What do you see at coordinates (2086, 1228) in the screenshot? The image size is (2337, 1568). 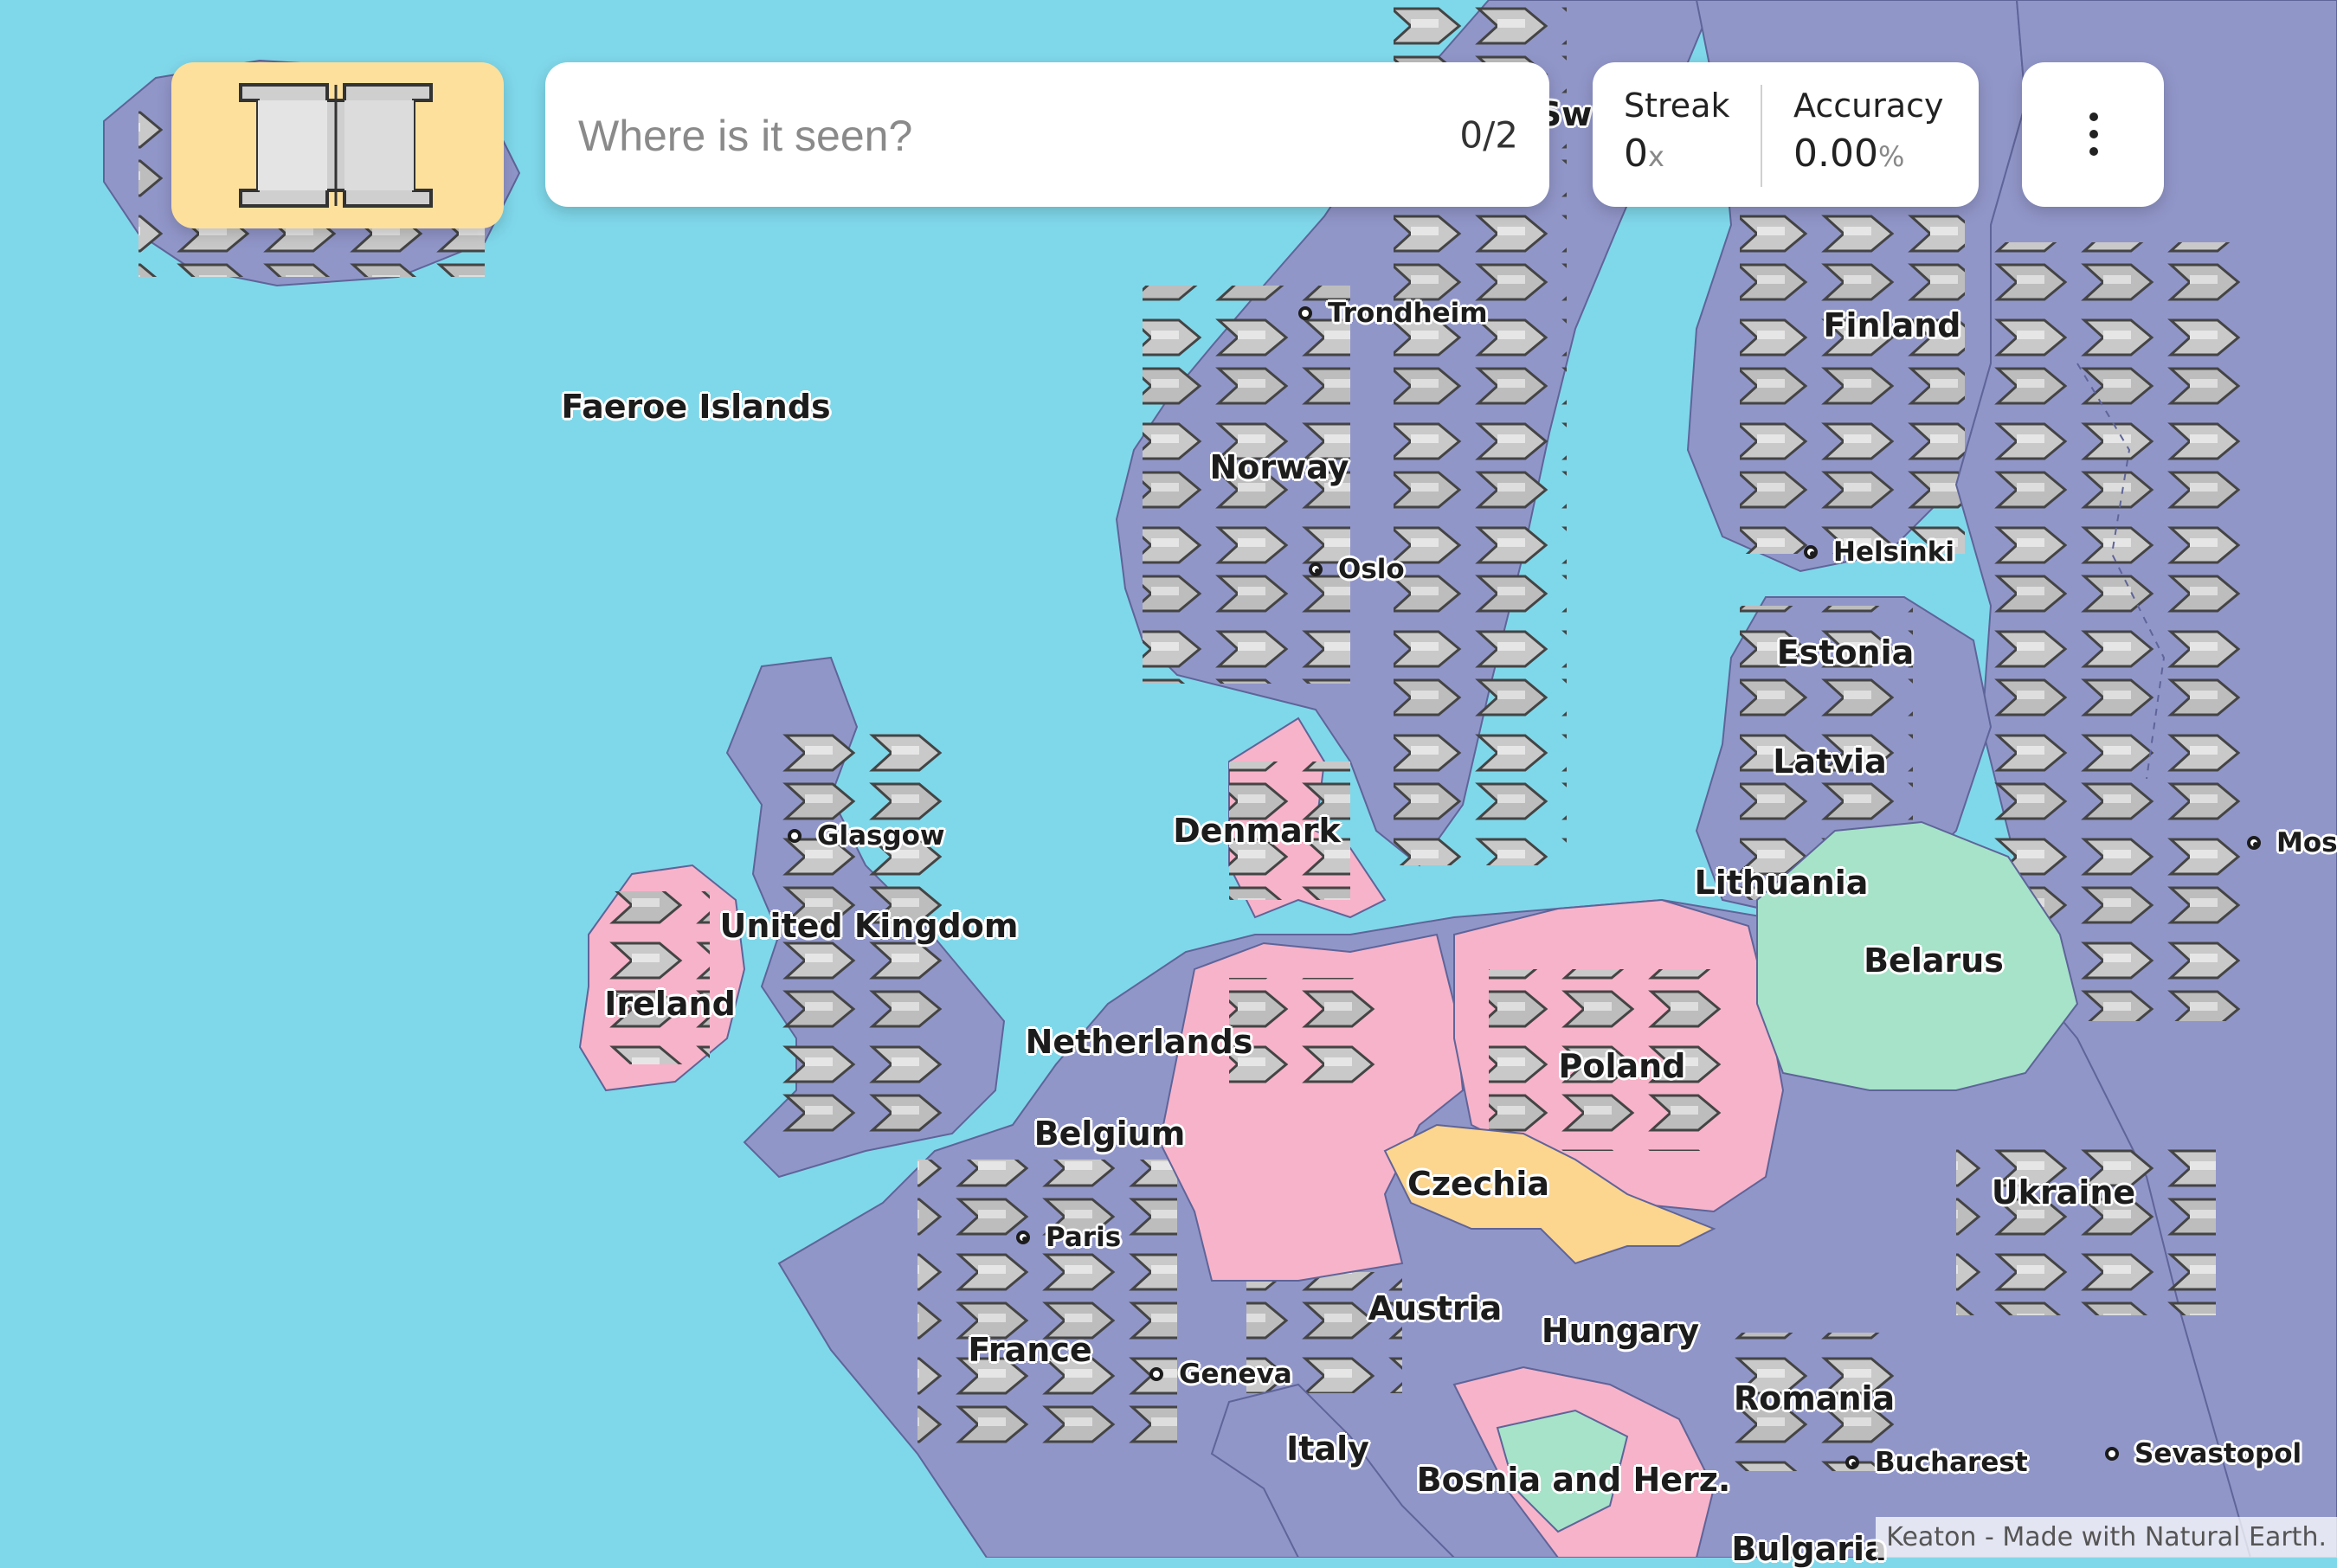 I see `country-flag-fill-ukraine` at bounding box center [2086, 1228].